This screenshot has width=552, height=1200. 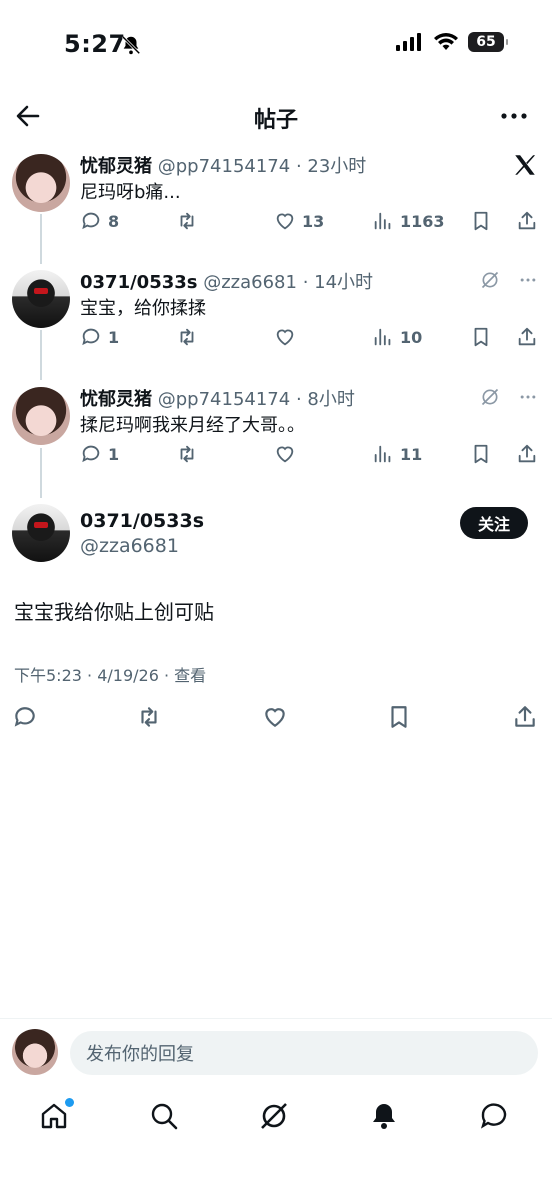 What do you see at coordinates (494, 523) in the screenshot?
I see `follow-button: 关注` at bounding box center [494, 523].